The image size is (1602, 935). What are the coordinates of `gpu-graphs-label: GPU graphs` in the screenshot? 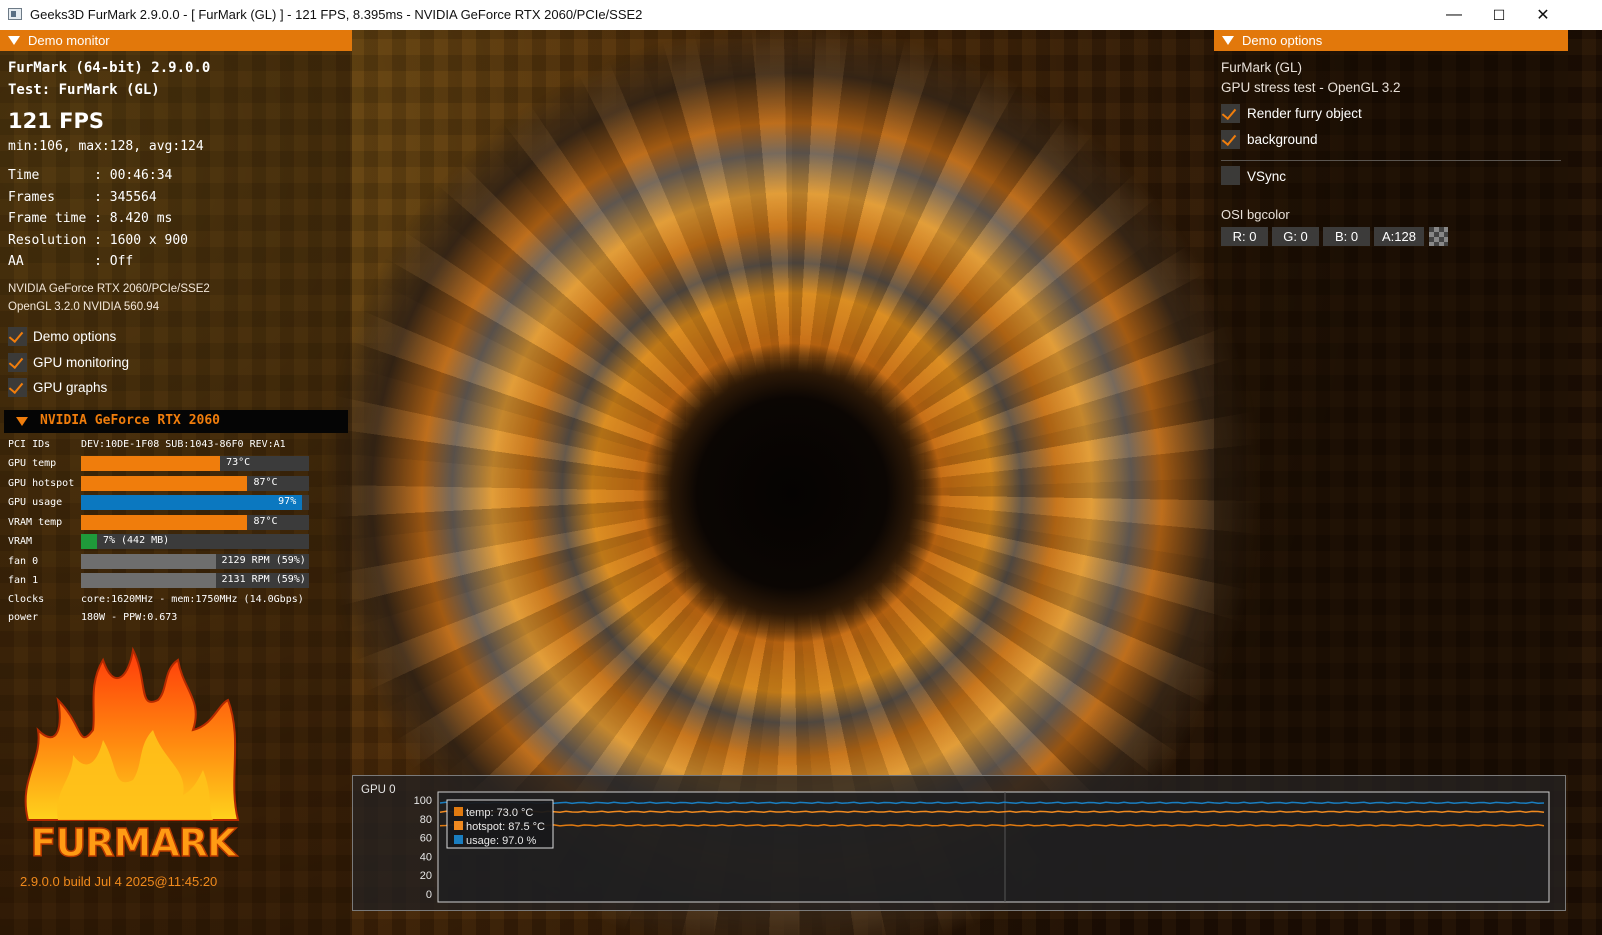 It's located at (70, 387).